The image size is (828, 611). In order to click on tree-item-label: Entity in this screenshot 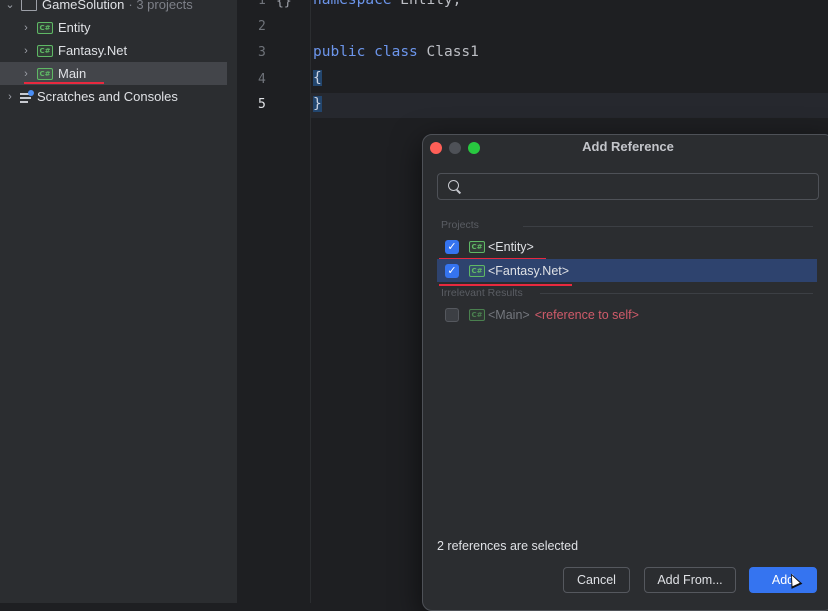, I will do `click(74, 27)`.